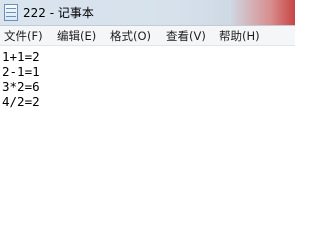 The width and height of the screenshot is (320, 240). I want to click on text-line: 4/2=2, so click(21, 101).